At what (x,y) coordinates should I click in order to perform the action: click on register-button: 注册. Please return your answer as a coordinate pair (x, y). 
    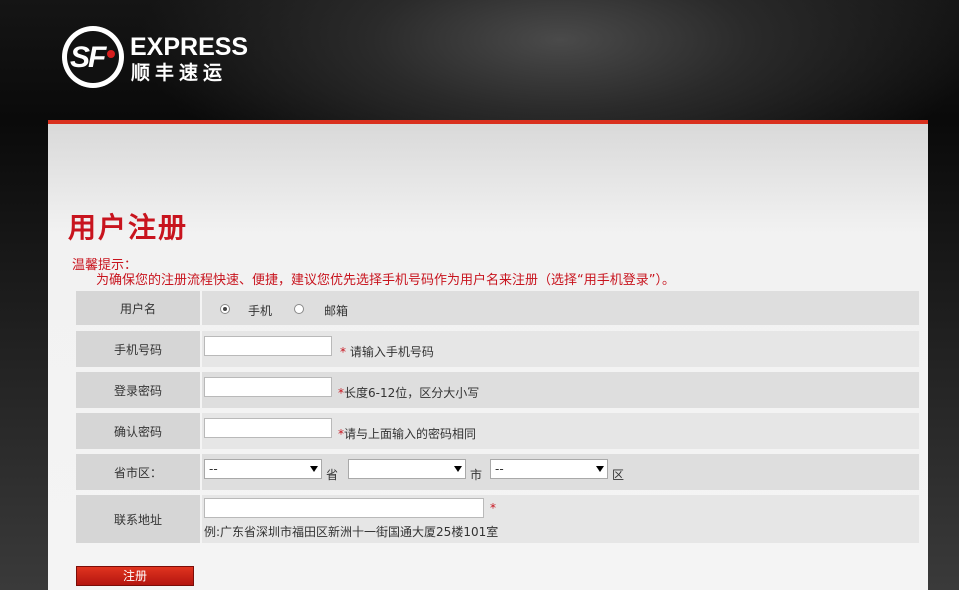
    Looking at the image, I should click on (135, 576).